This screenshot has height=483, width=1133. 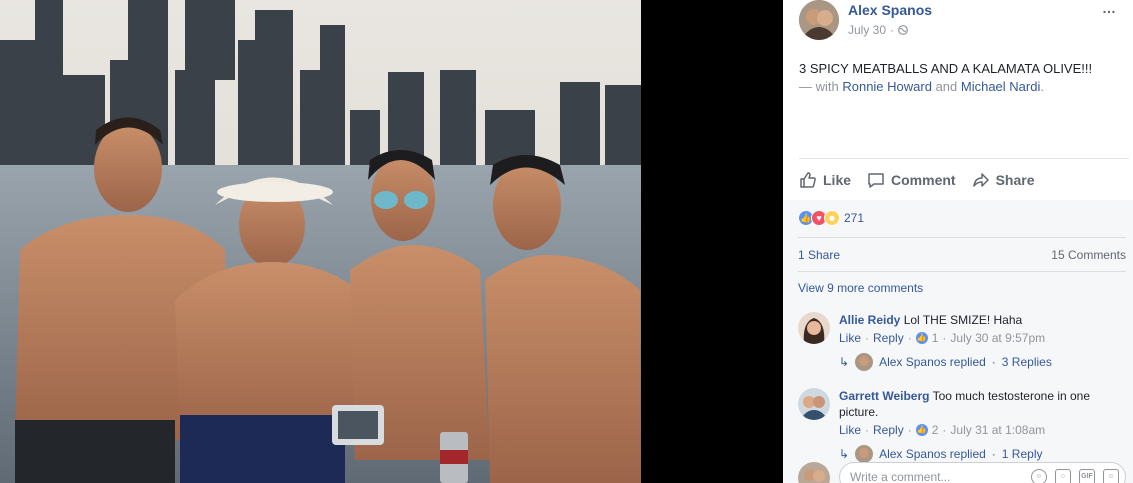 I want to click on comment-composer: Write a comment... ☺ ○ GIF ☺, so click(x=962, y=472).